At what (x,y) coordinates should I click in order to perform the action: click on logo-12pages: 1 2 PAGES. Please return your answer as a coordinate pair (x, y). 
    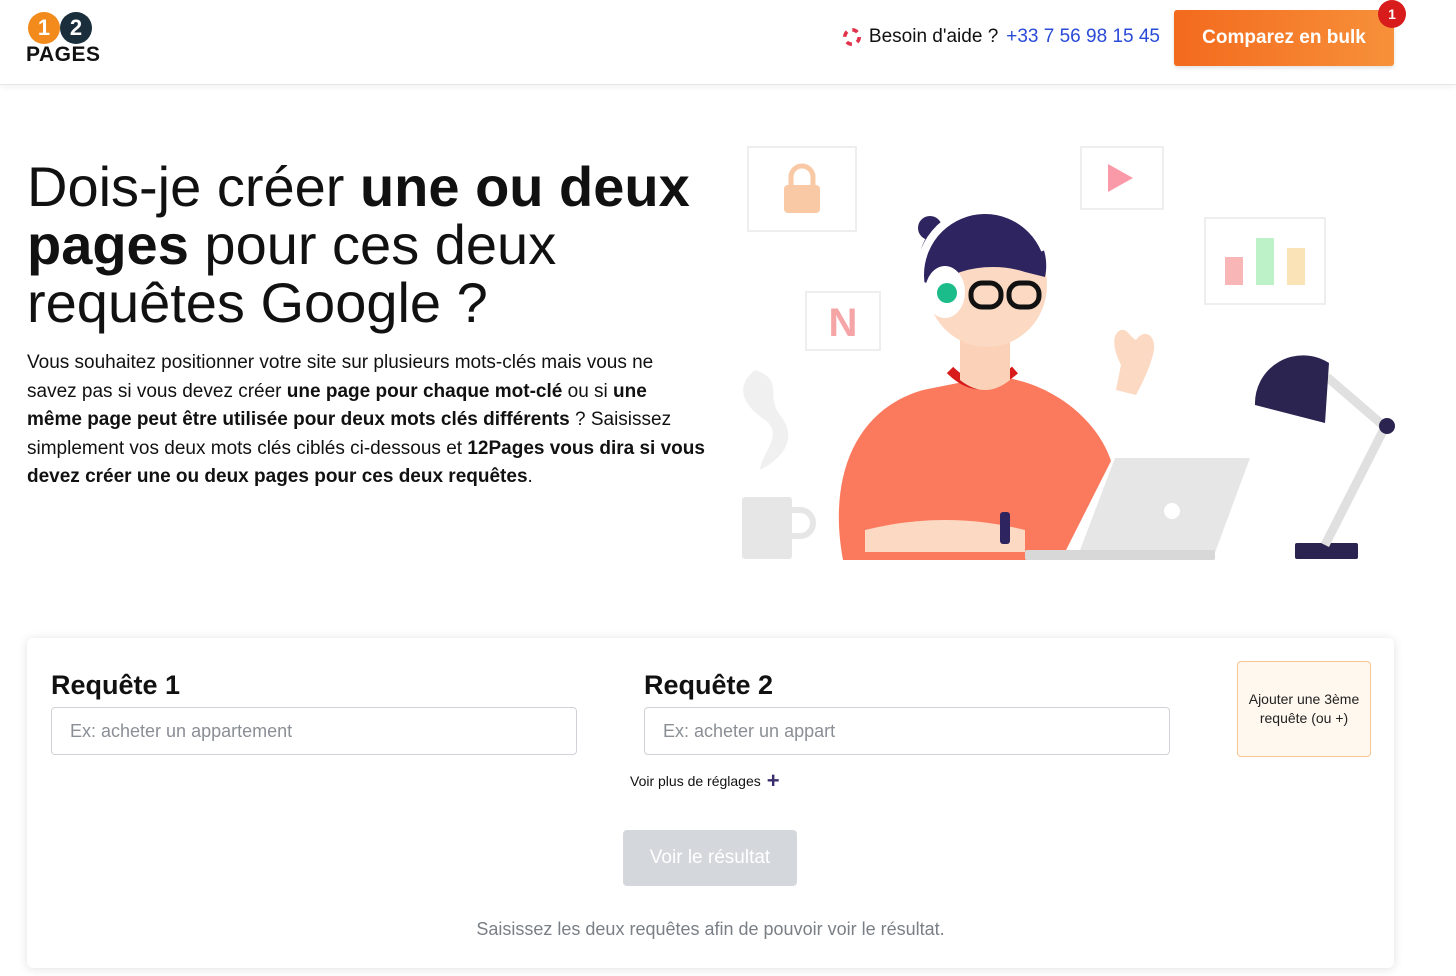
    Looking at the image, I should click on (66, 40).